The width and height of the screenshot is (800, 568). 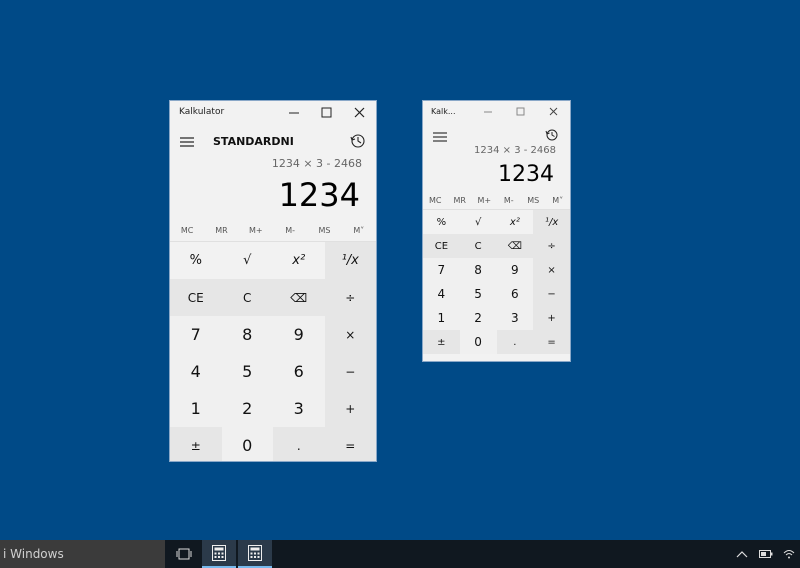 I want to click on history-icon, so click(x=357, y=141).